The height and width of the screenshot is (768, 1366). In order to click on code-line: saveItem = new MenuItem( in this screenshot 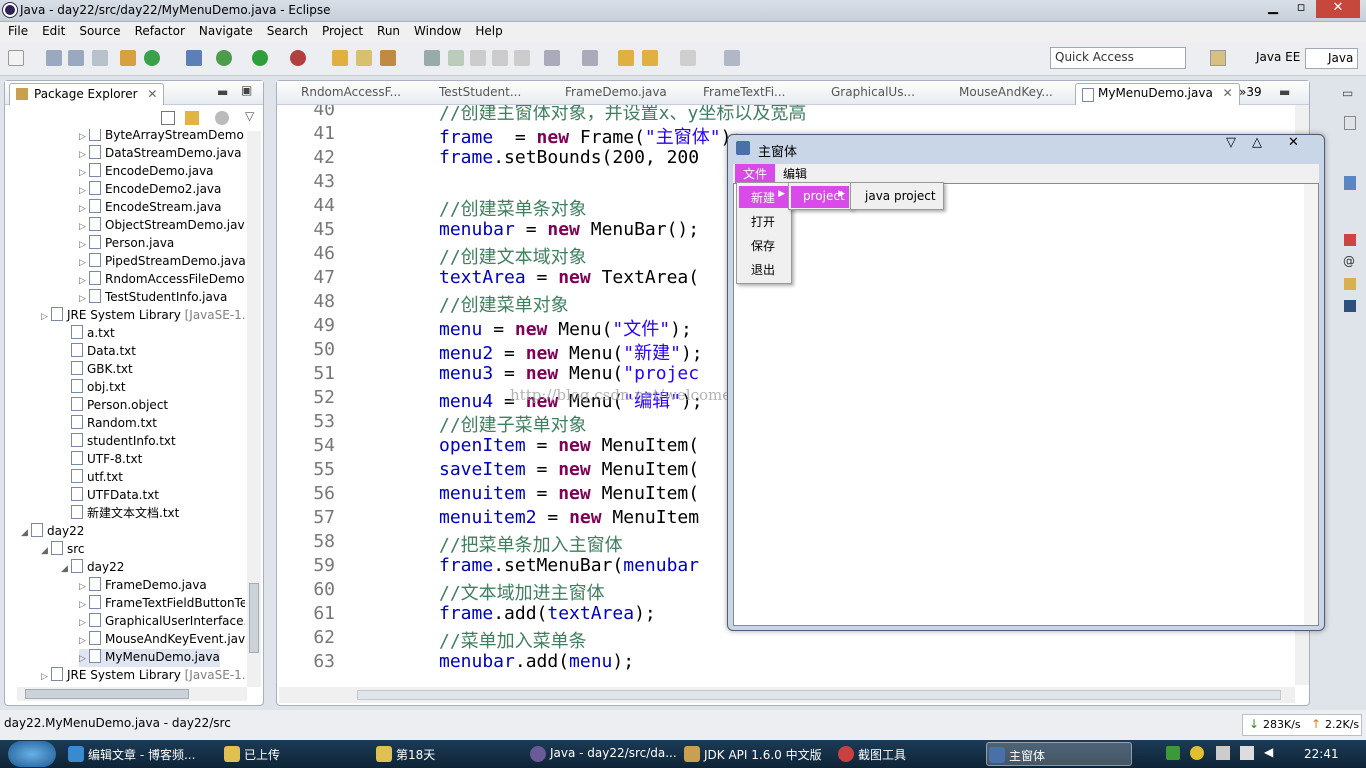, I will do `click(569, 469)`.